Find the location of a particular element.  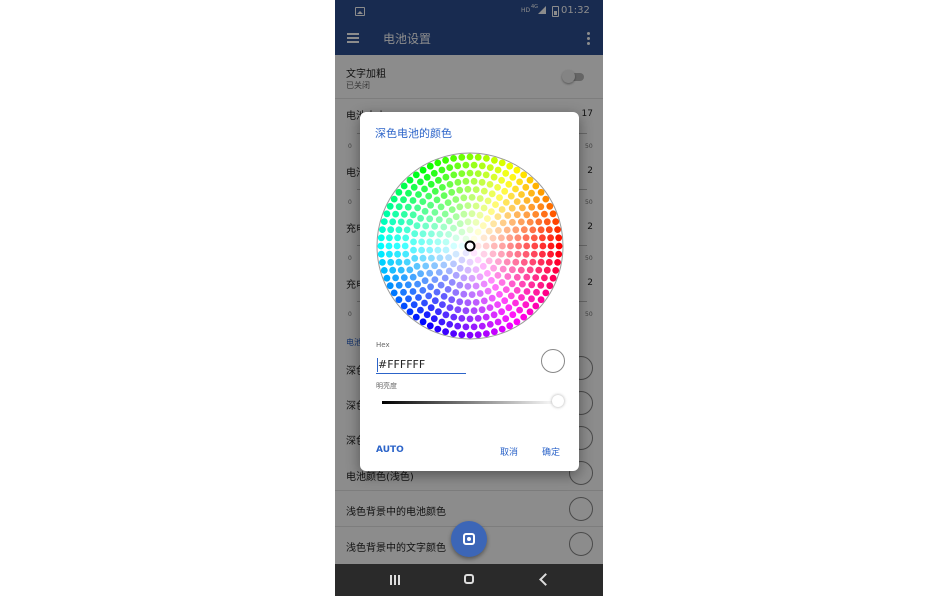

home-icon is located at coordinates (469, 579).